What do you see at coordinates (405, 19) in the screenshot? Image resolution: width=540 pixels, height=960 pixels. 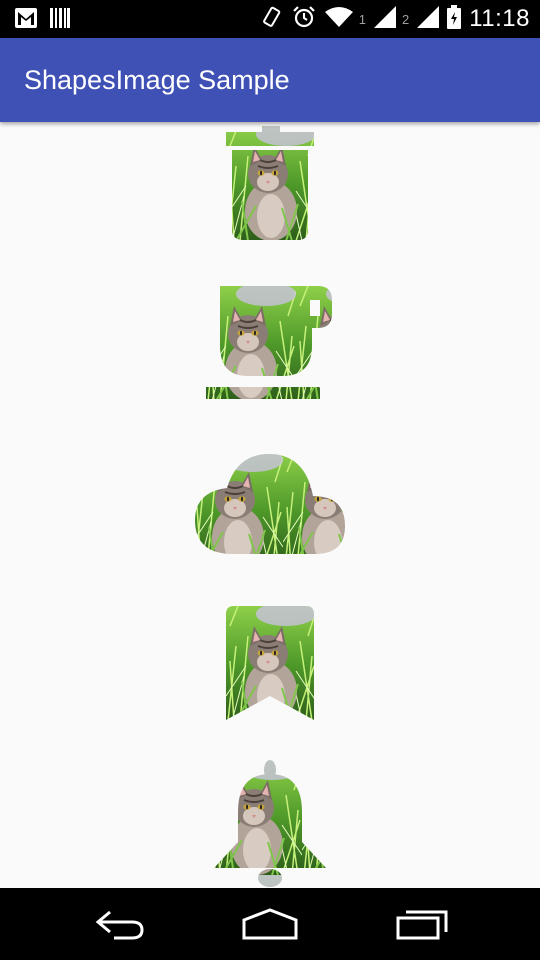 I see `sim2-label: 2` at bounding box center [405, 19].